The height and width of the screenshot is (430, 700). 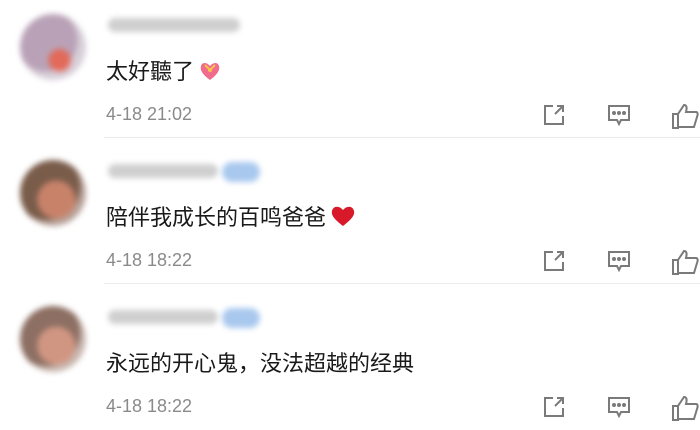 I want to click on comment-text: 永远的开心鬼，没法超越的经典, so click(x=260, y=364).